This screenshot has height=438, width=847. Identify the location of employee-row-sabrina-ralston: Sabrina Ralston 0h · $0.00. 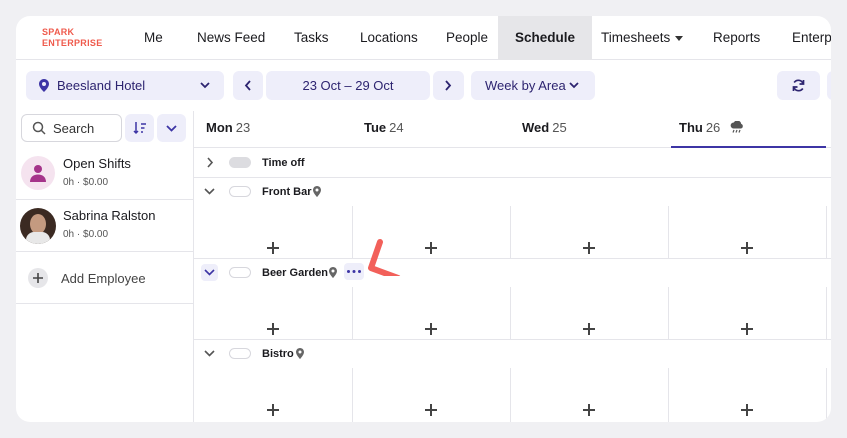
(105, 226).